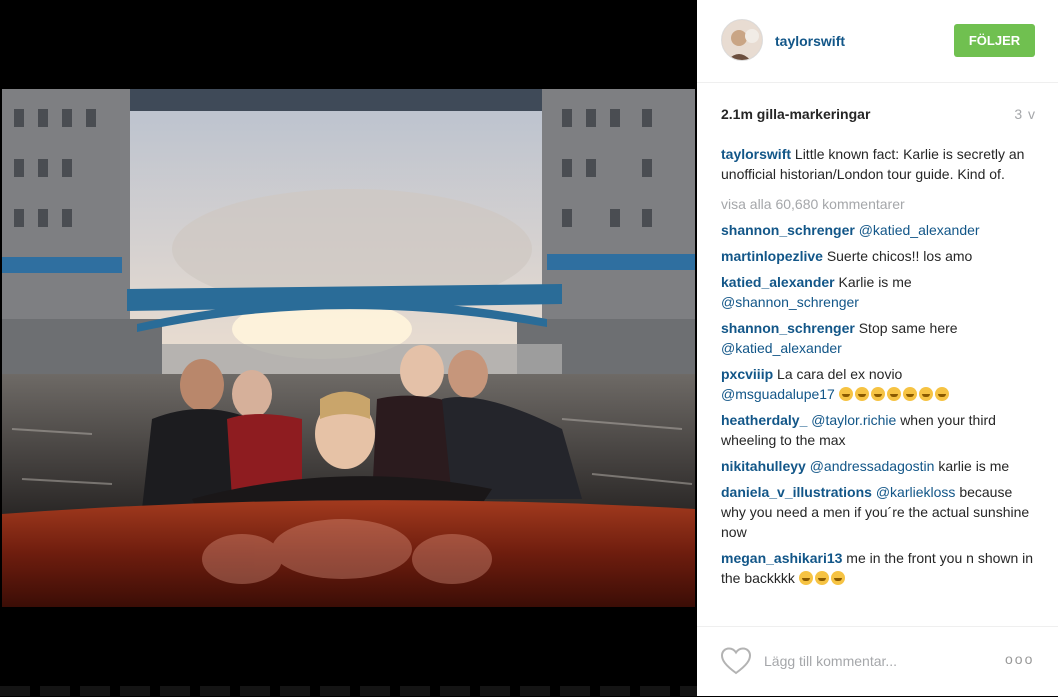 The height and width of the screenshot is (697, 1058). Describe the element at coordinates (790, 302) in the screenshot. I see `comment-mention: @shannon_schrenger` at that location.